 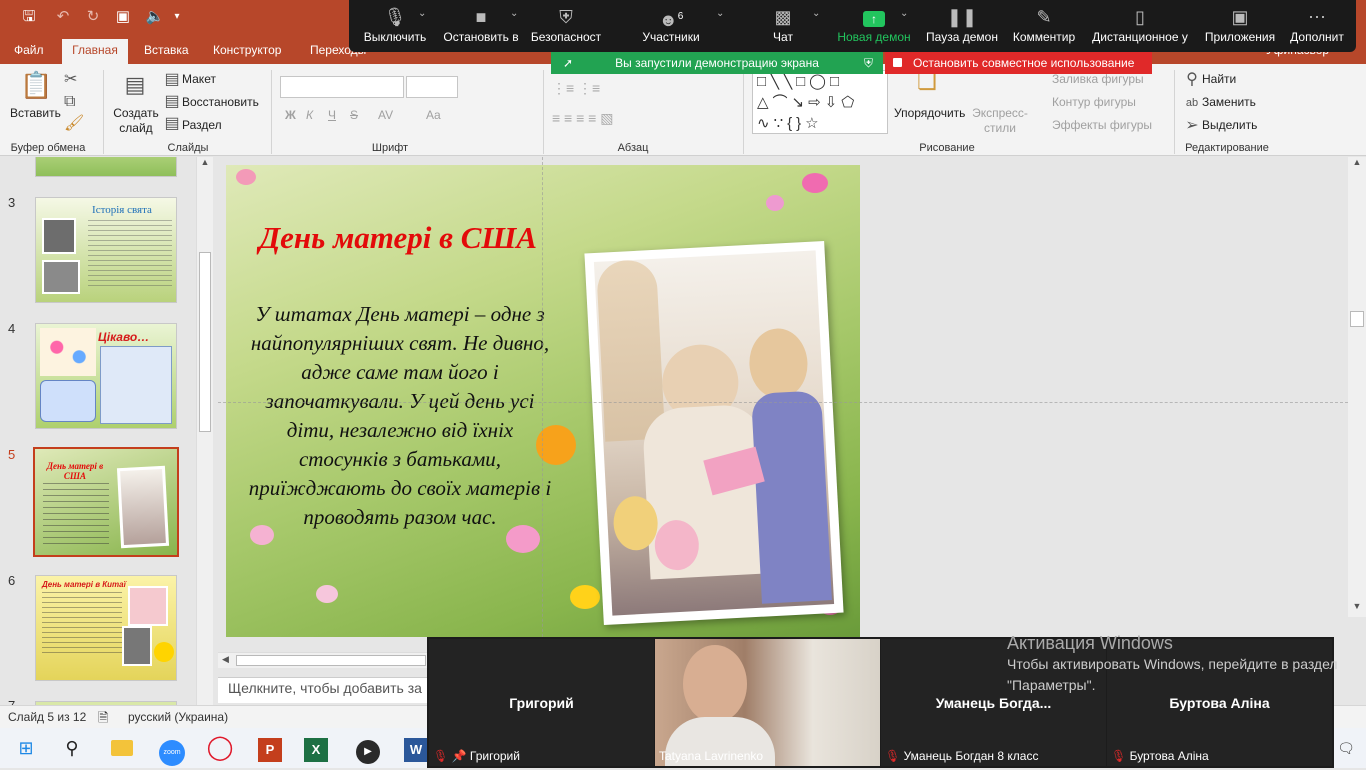 I want to click on copy-icon: ⧉, so click(x=69, y=102).